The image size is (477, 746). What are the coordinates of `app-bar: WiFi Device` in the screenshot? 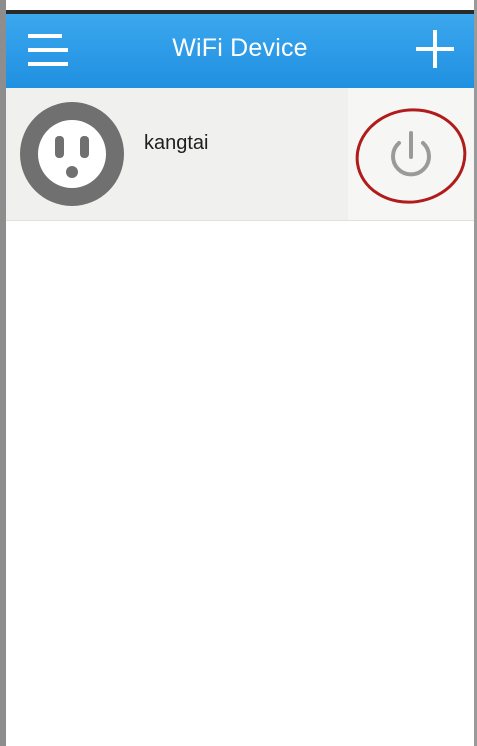 It's located at (240, 50).